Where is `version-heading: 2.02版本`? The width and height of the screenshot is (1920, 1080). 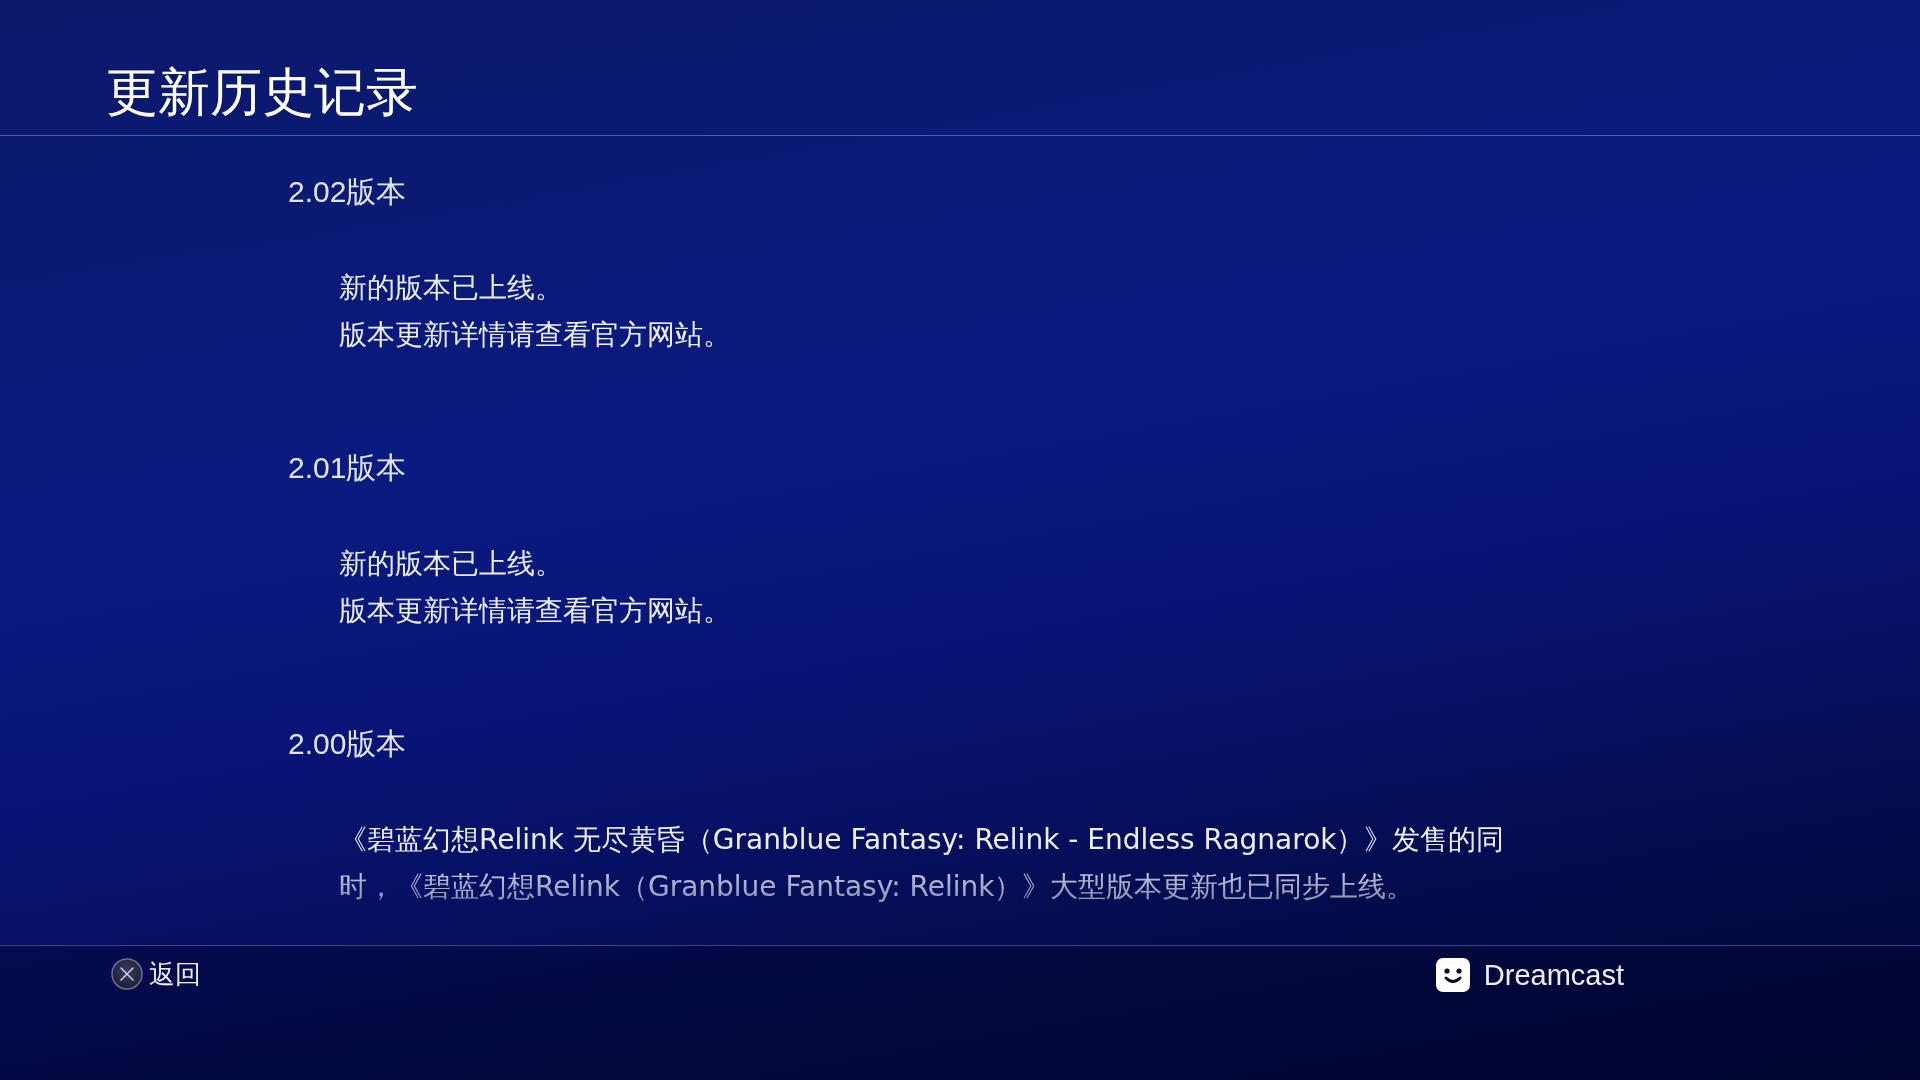 version-heading: 2.02版本 is located at coordinates (347, 192).